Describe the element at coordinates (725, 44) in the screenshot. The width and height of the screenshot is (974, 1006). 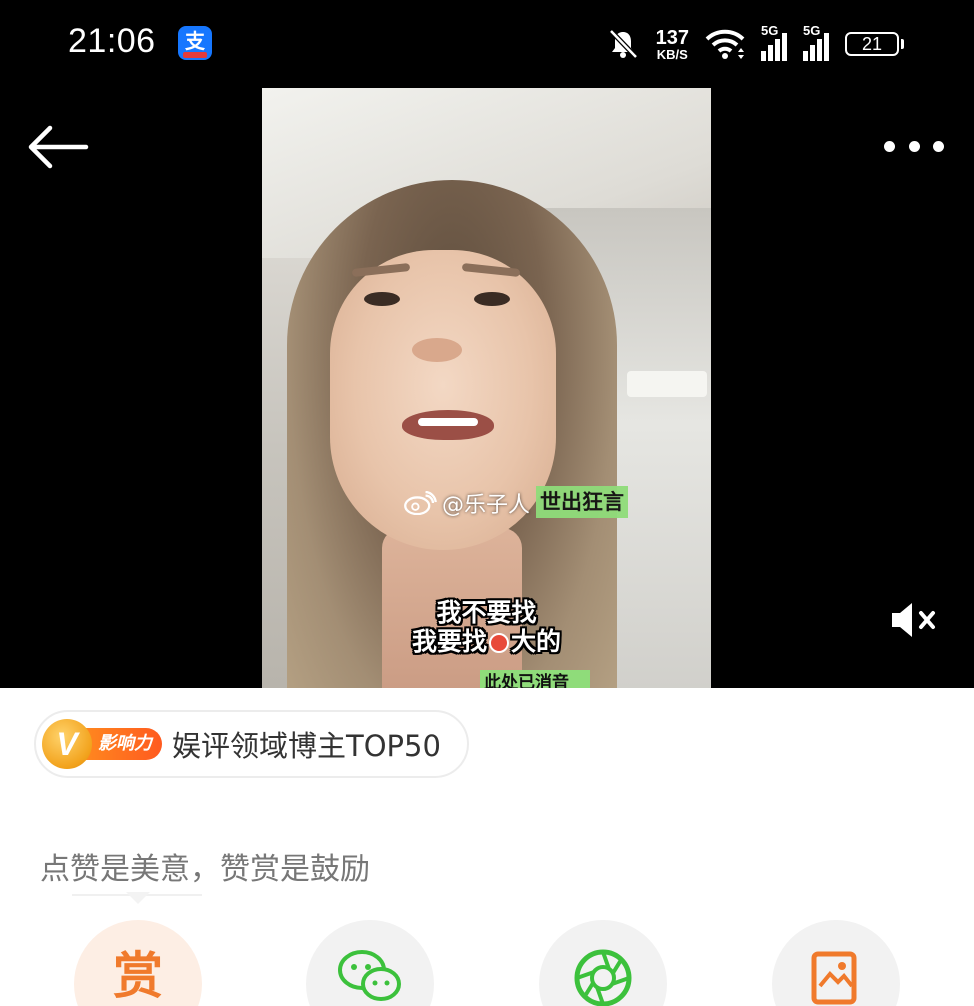
I see `wifi-icon` at that location.